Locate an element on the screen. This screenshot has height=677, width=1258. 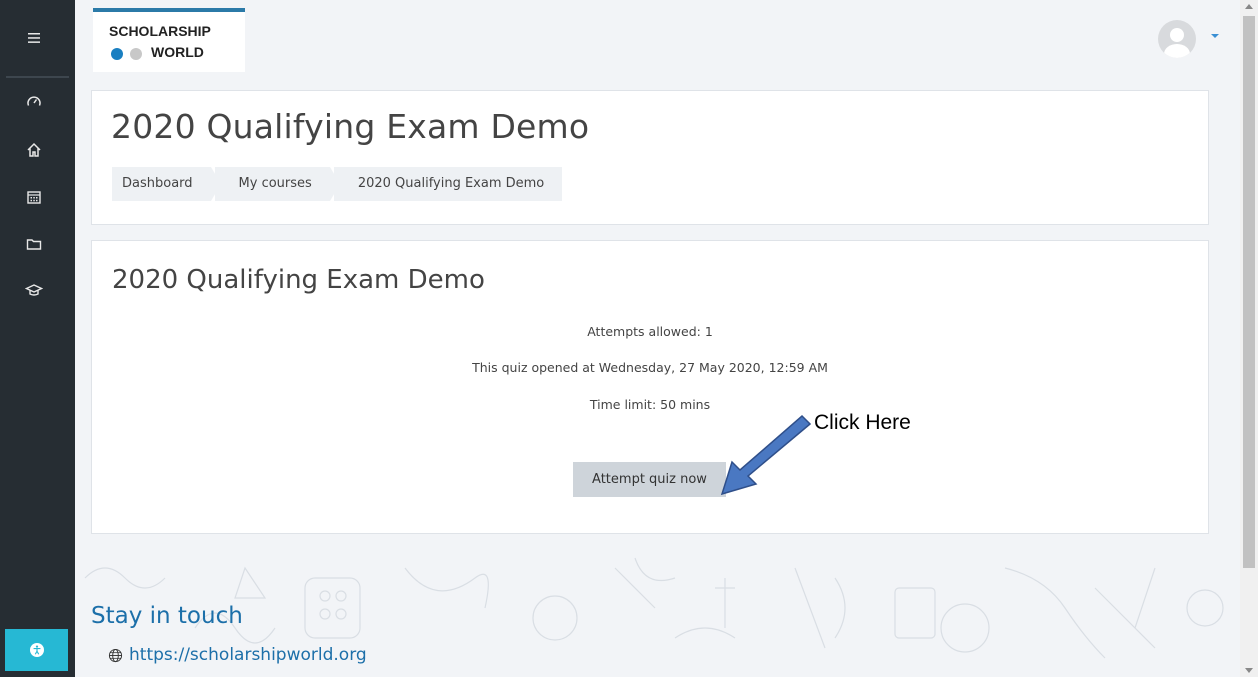
dashboard-icon is located at coordinates (34, 102).